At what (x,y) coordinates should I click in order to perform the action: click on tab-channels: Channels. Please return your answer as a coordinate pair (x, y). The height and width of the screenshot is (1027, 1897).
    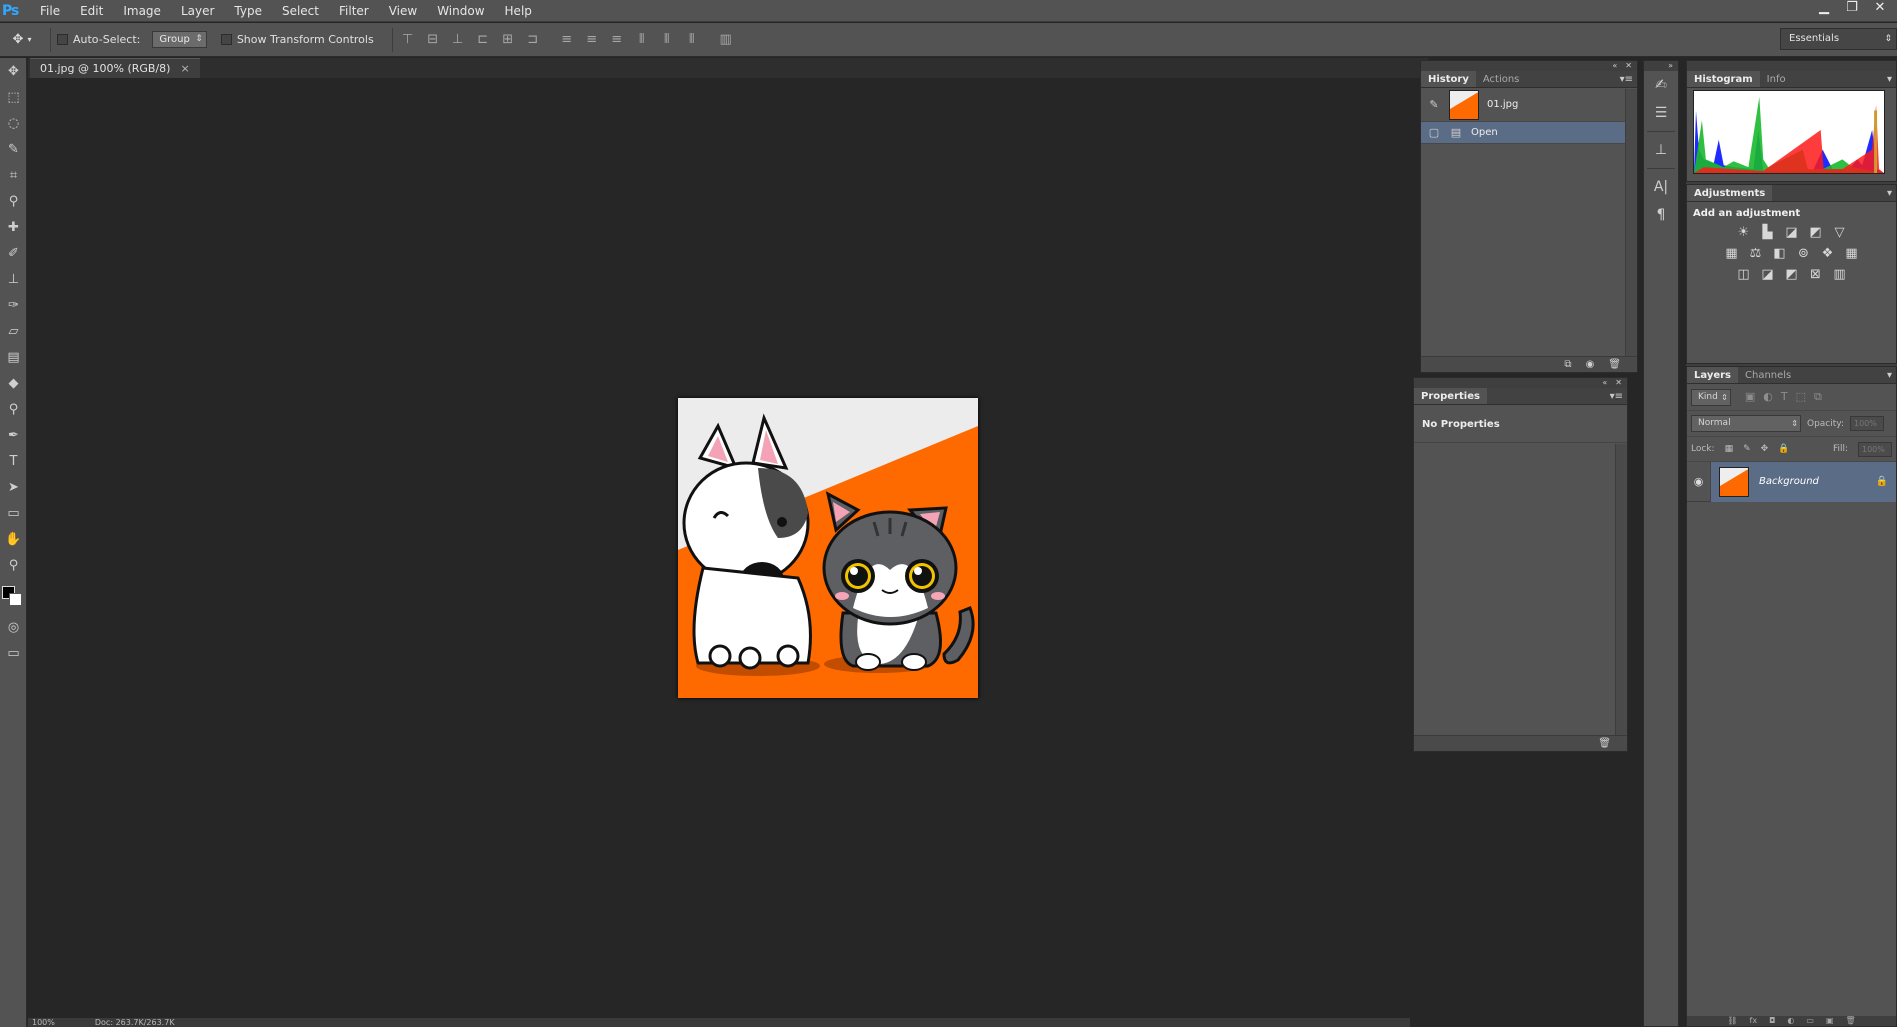
    Looking at the image, I should click on (1768, 375).